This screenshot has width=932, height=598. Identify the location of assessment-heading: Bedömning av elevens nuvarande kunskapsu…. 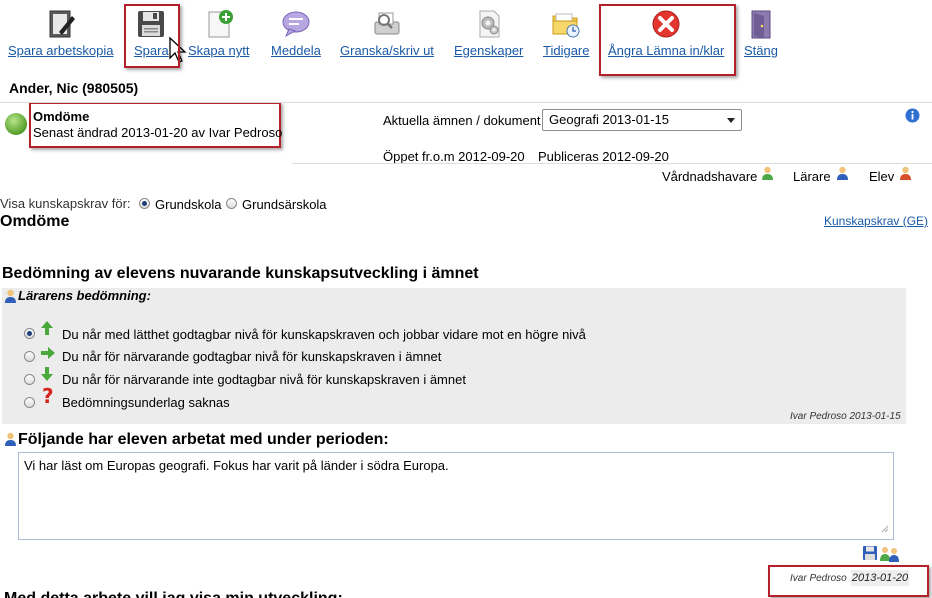
(240, 273).